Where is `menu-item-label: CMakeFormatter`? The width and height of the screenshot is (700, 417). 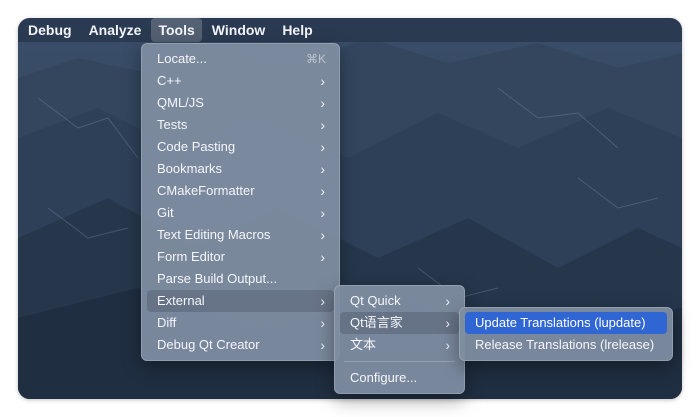
menu-item-label: CMakeFormatter is located at coordinates (206, 190).